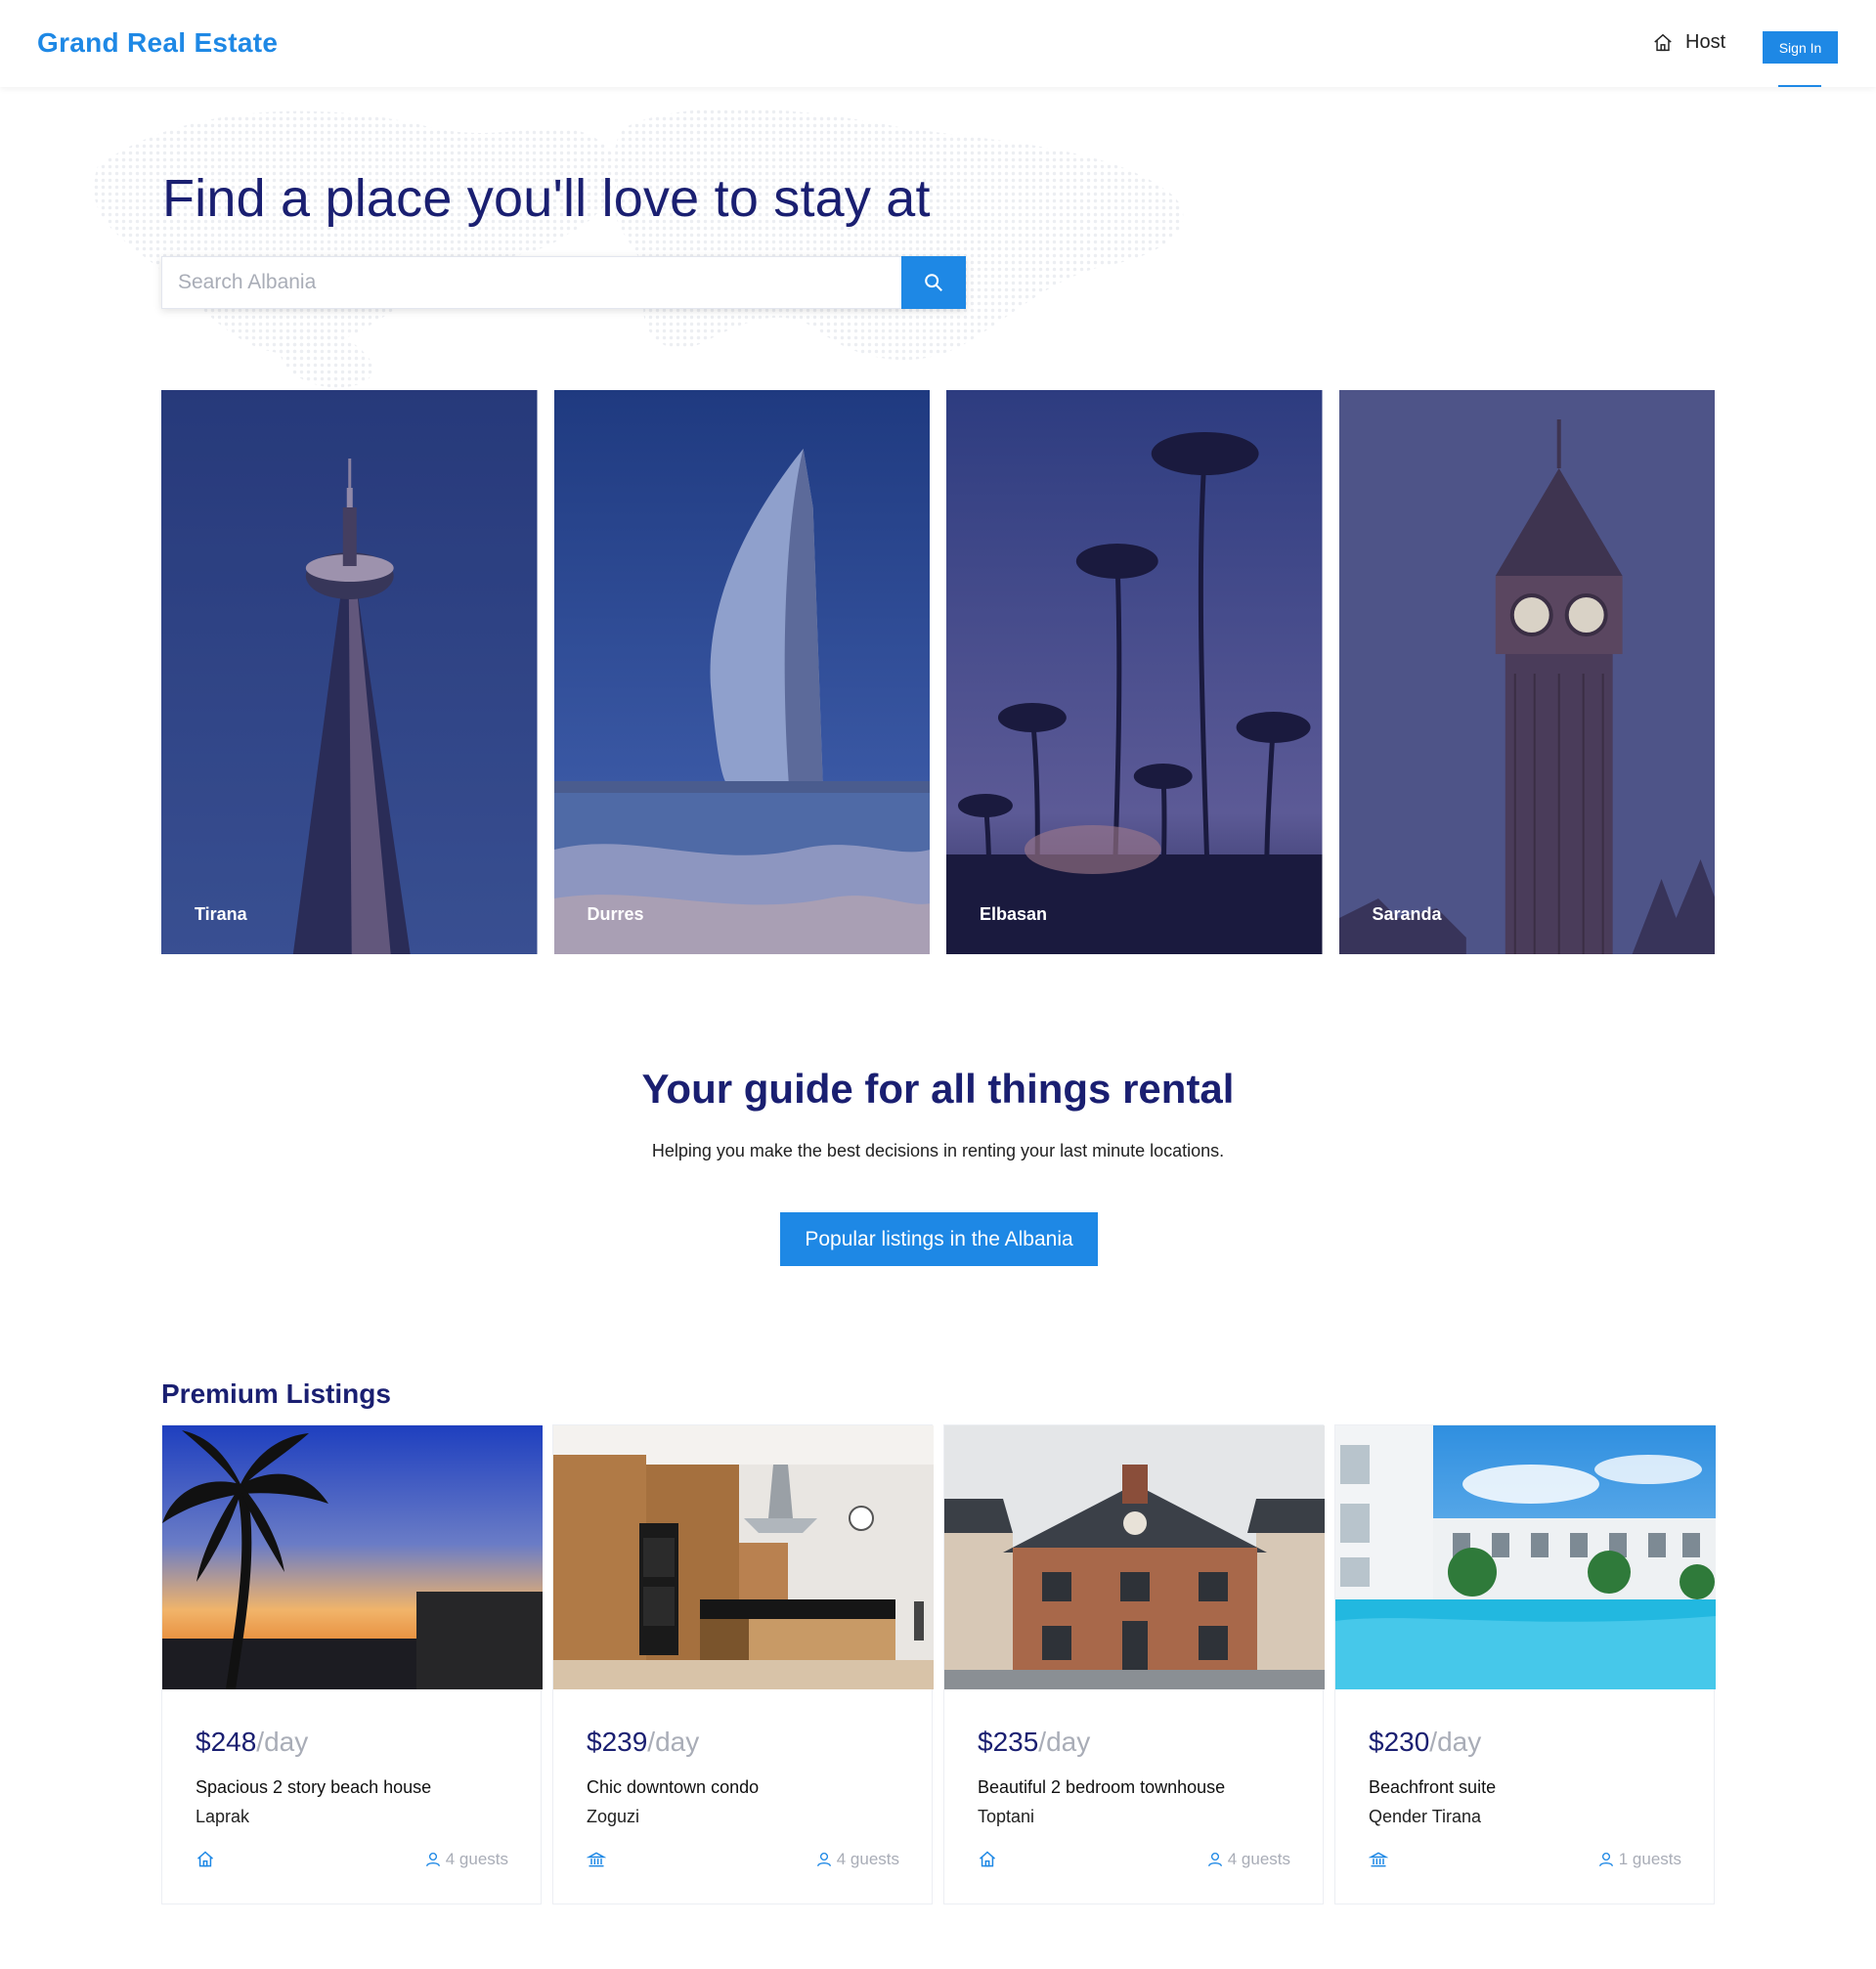  I want to click on guests-count: 1 guests, so click(1649, 1859).